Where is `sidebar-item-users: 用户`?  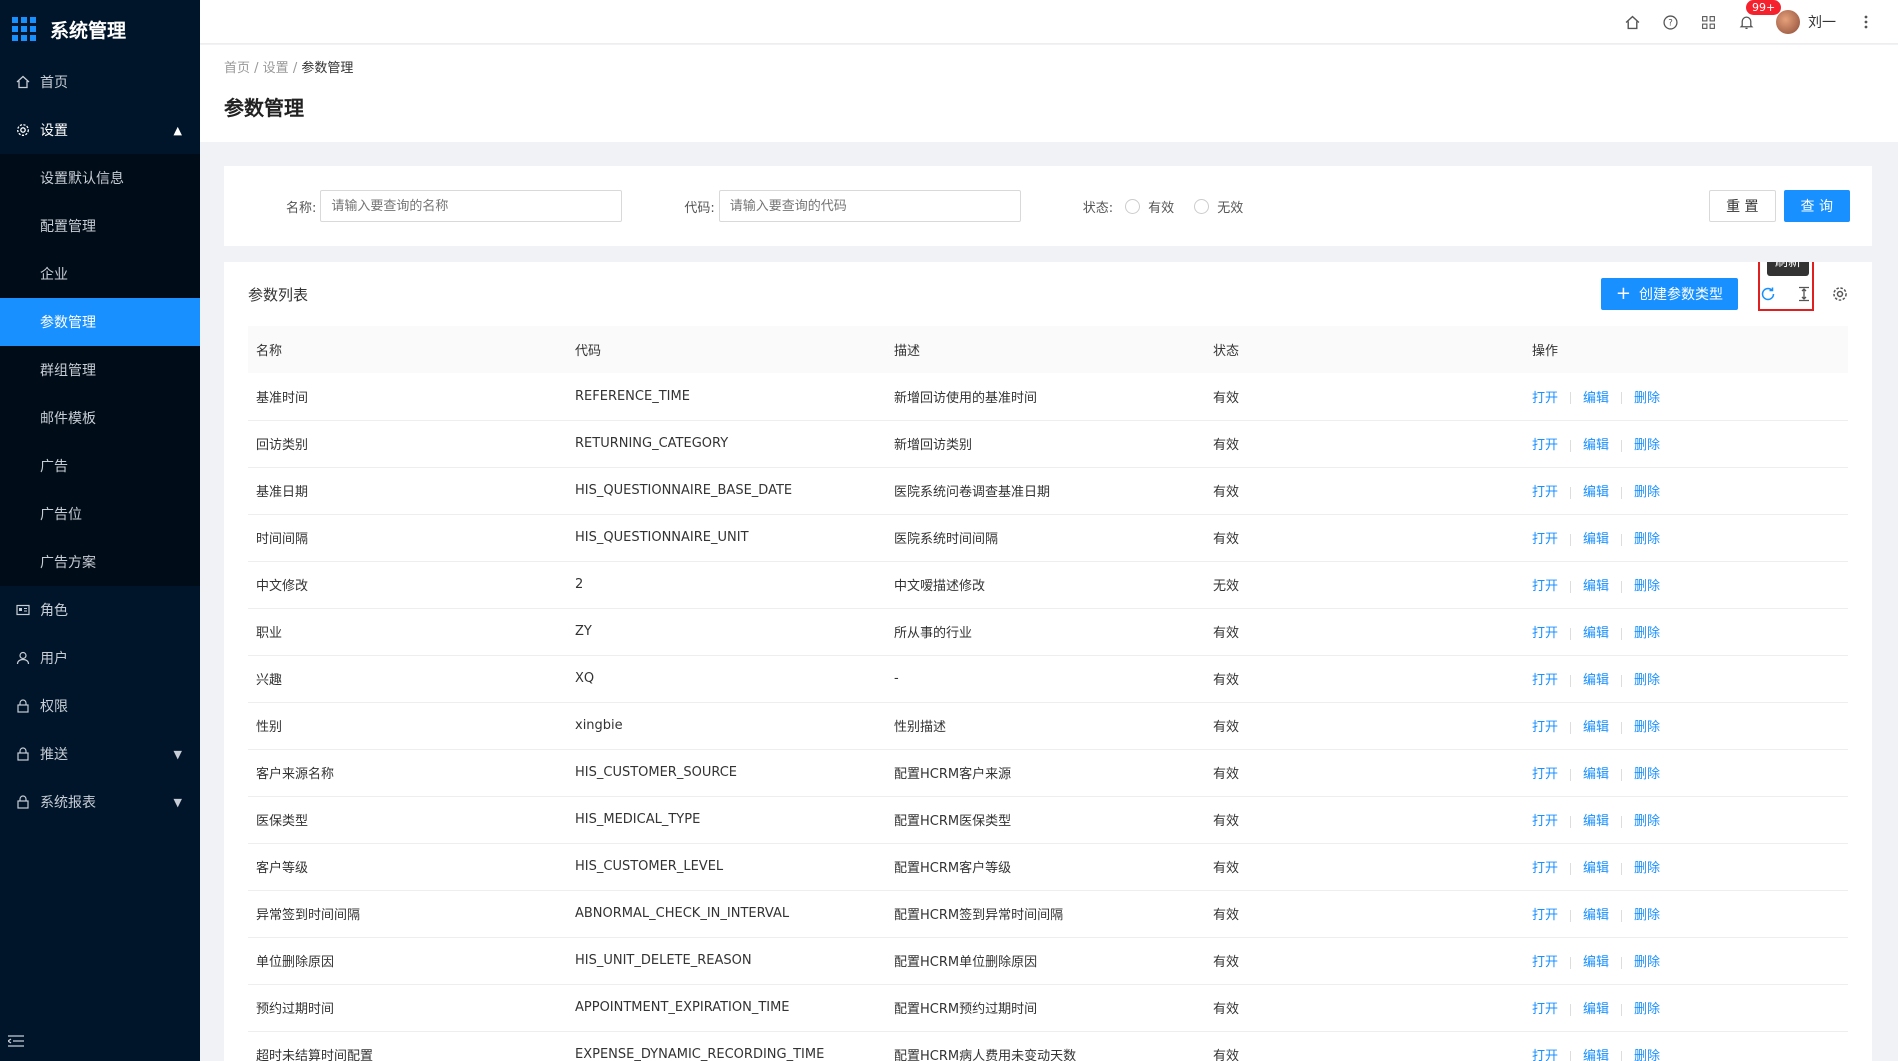 sidebar-item-users: 用户 is located at coordinates (100, 658).